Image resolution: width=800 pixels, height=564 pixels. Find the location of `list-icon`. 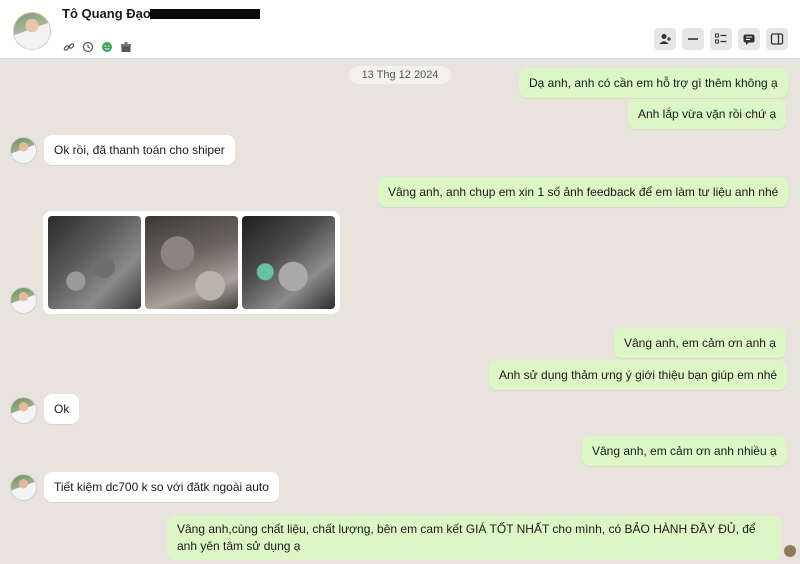

list-icon is located at coordinates (721, 38).